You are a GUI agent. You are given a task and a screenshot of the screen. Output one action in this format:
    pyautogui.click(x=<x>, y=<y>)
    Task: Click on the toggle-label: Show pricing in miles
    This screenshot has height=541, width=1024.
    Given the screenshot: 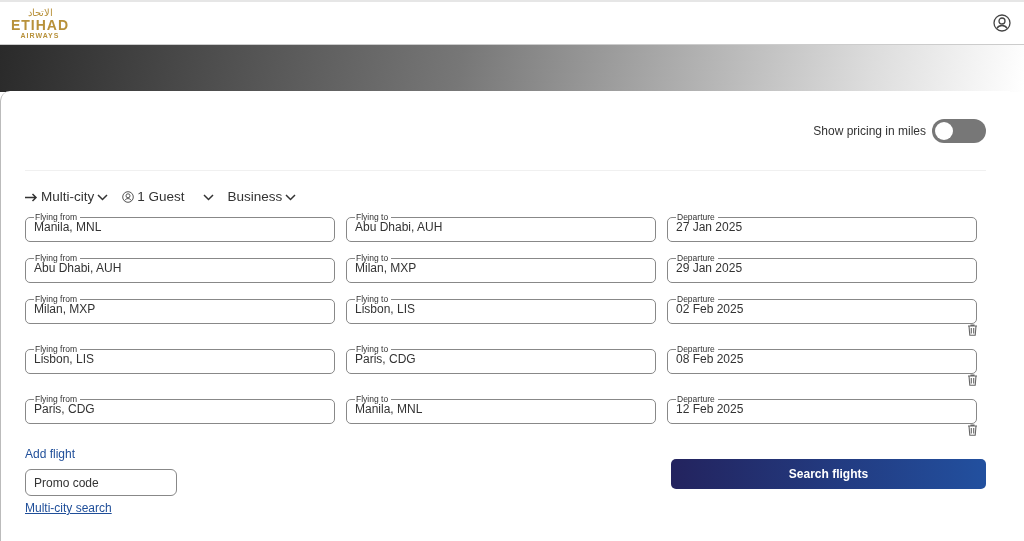 What is the action you would take?
    pyautogui.click(x=869, y=131)
    